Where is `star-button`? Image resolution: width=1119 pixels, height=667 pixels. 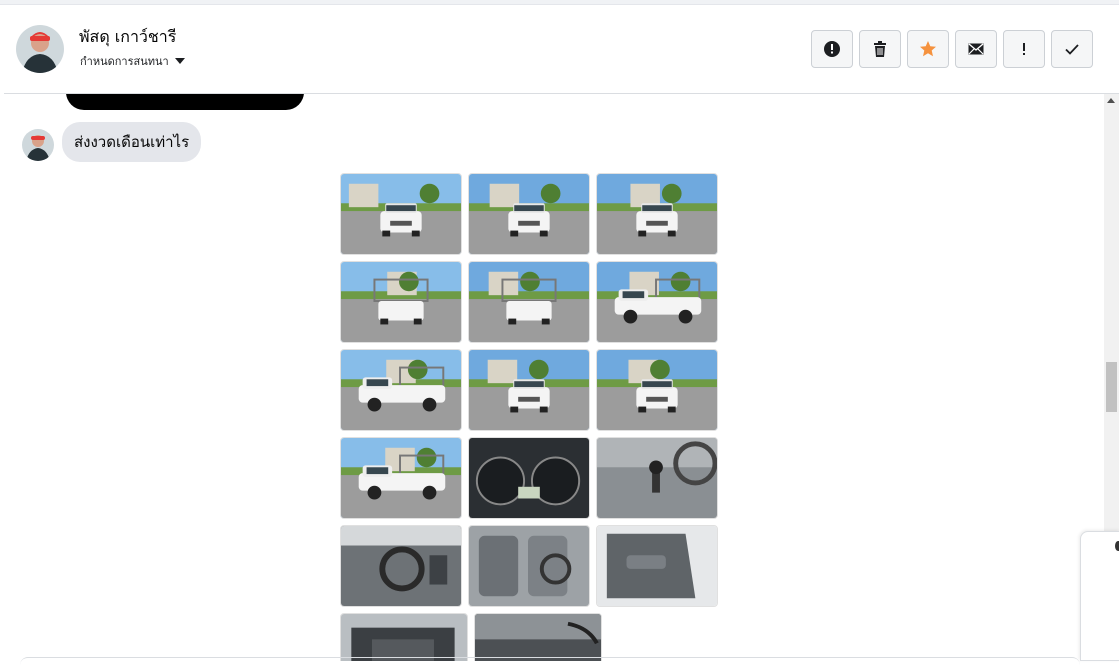
star-button is located at coordinates (928, 49).